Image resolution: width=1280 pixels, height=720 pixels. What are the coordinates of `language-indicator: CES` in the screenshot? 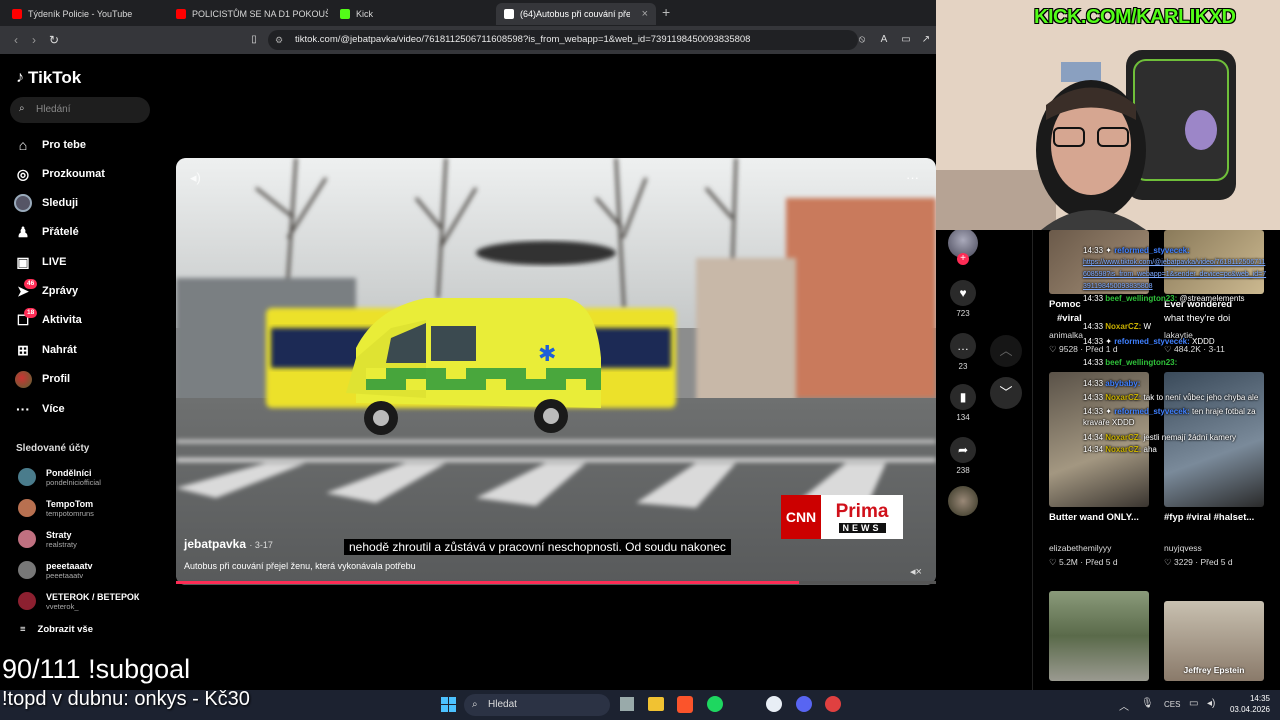 It's located at (1172, 704).